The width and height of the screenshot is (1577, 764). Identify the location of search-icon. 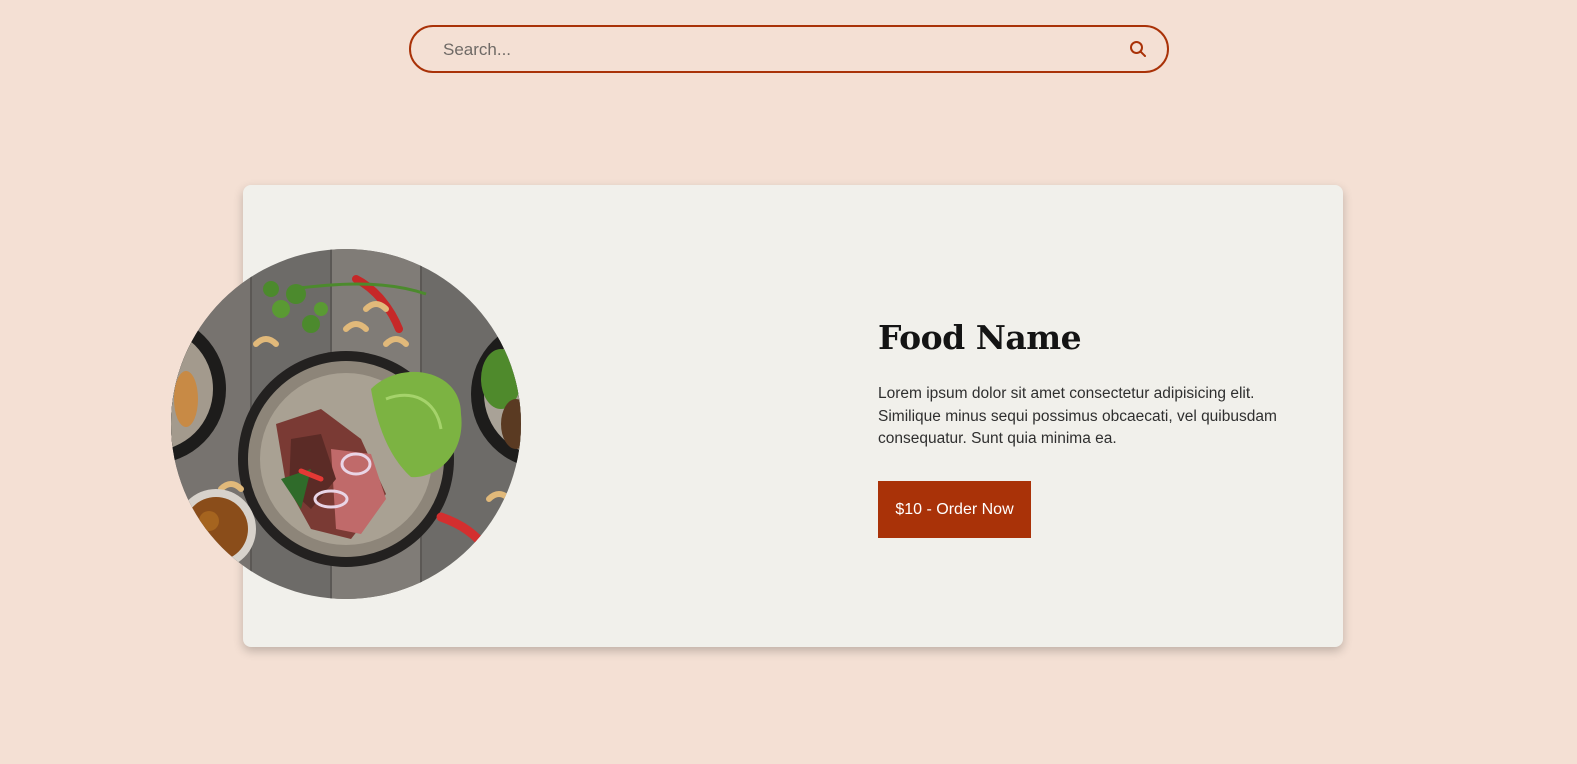
(1138, 49).